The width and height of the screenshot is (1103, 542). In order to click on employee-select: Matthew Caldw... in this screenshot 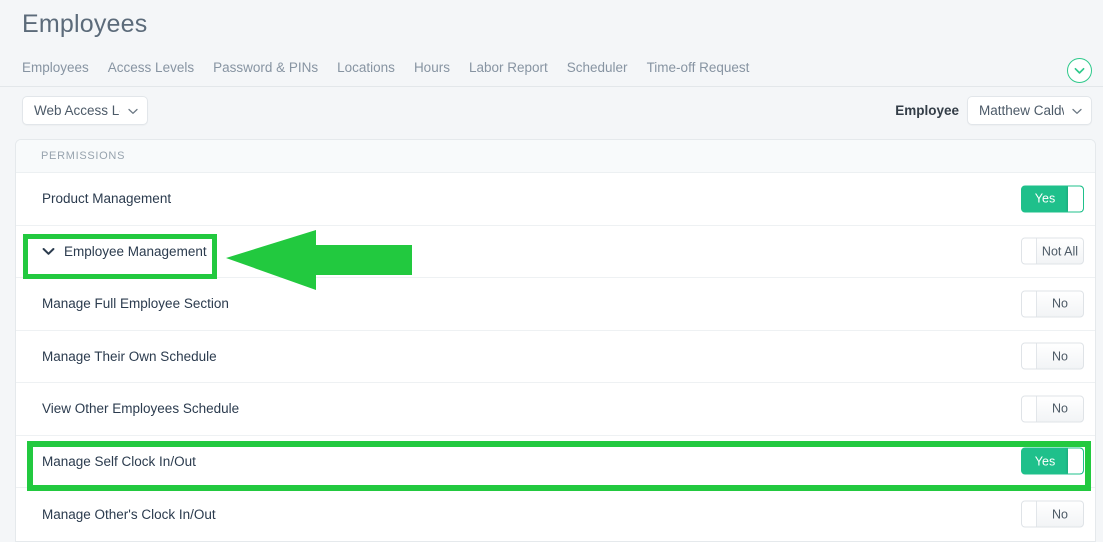, I will do `click(1029, 110)`.